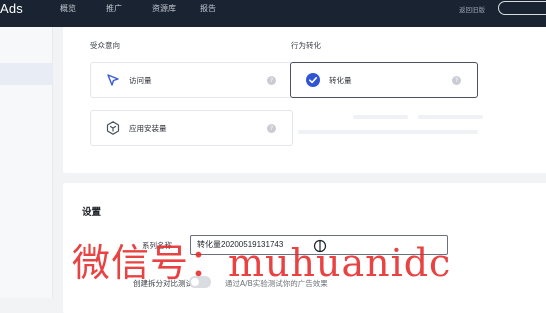 Image resolution: width=546 pixels, height=313 pixels. What do you see at coordinates (313, 80) in the screenshot?
I see `check-circle-icon` at bounding box center [313, 80].